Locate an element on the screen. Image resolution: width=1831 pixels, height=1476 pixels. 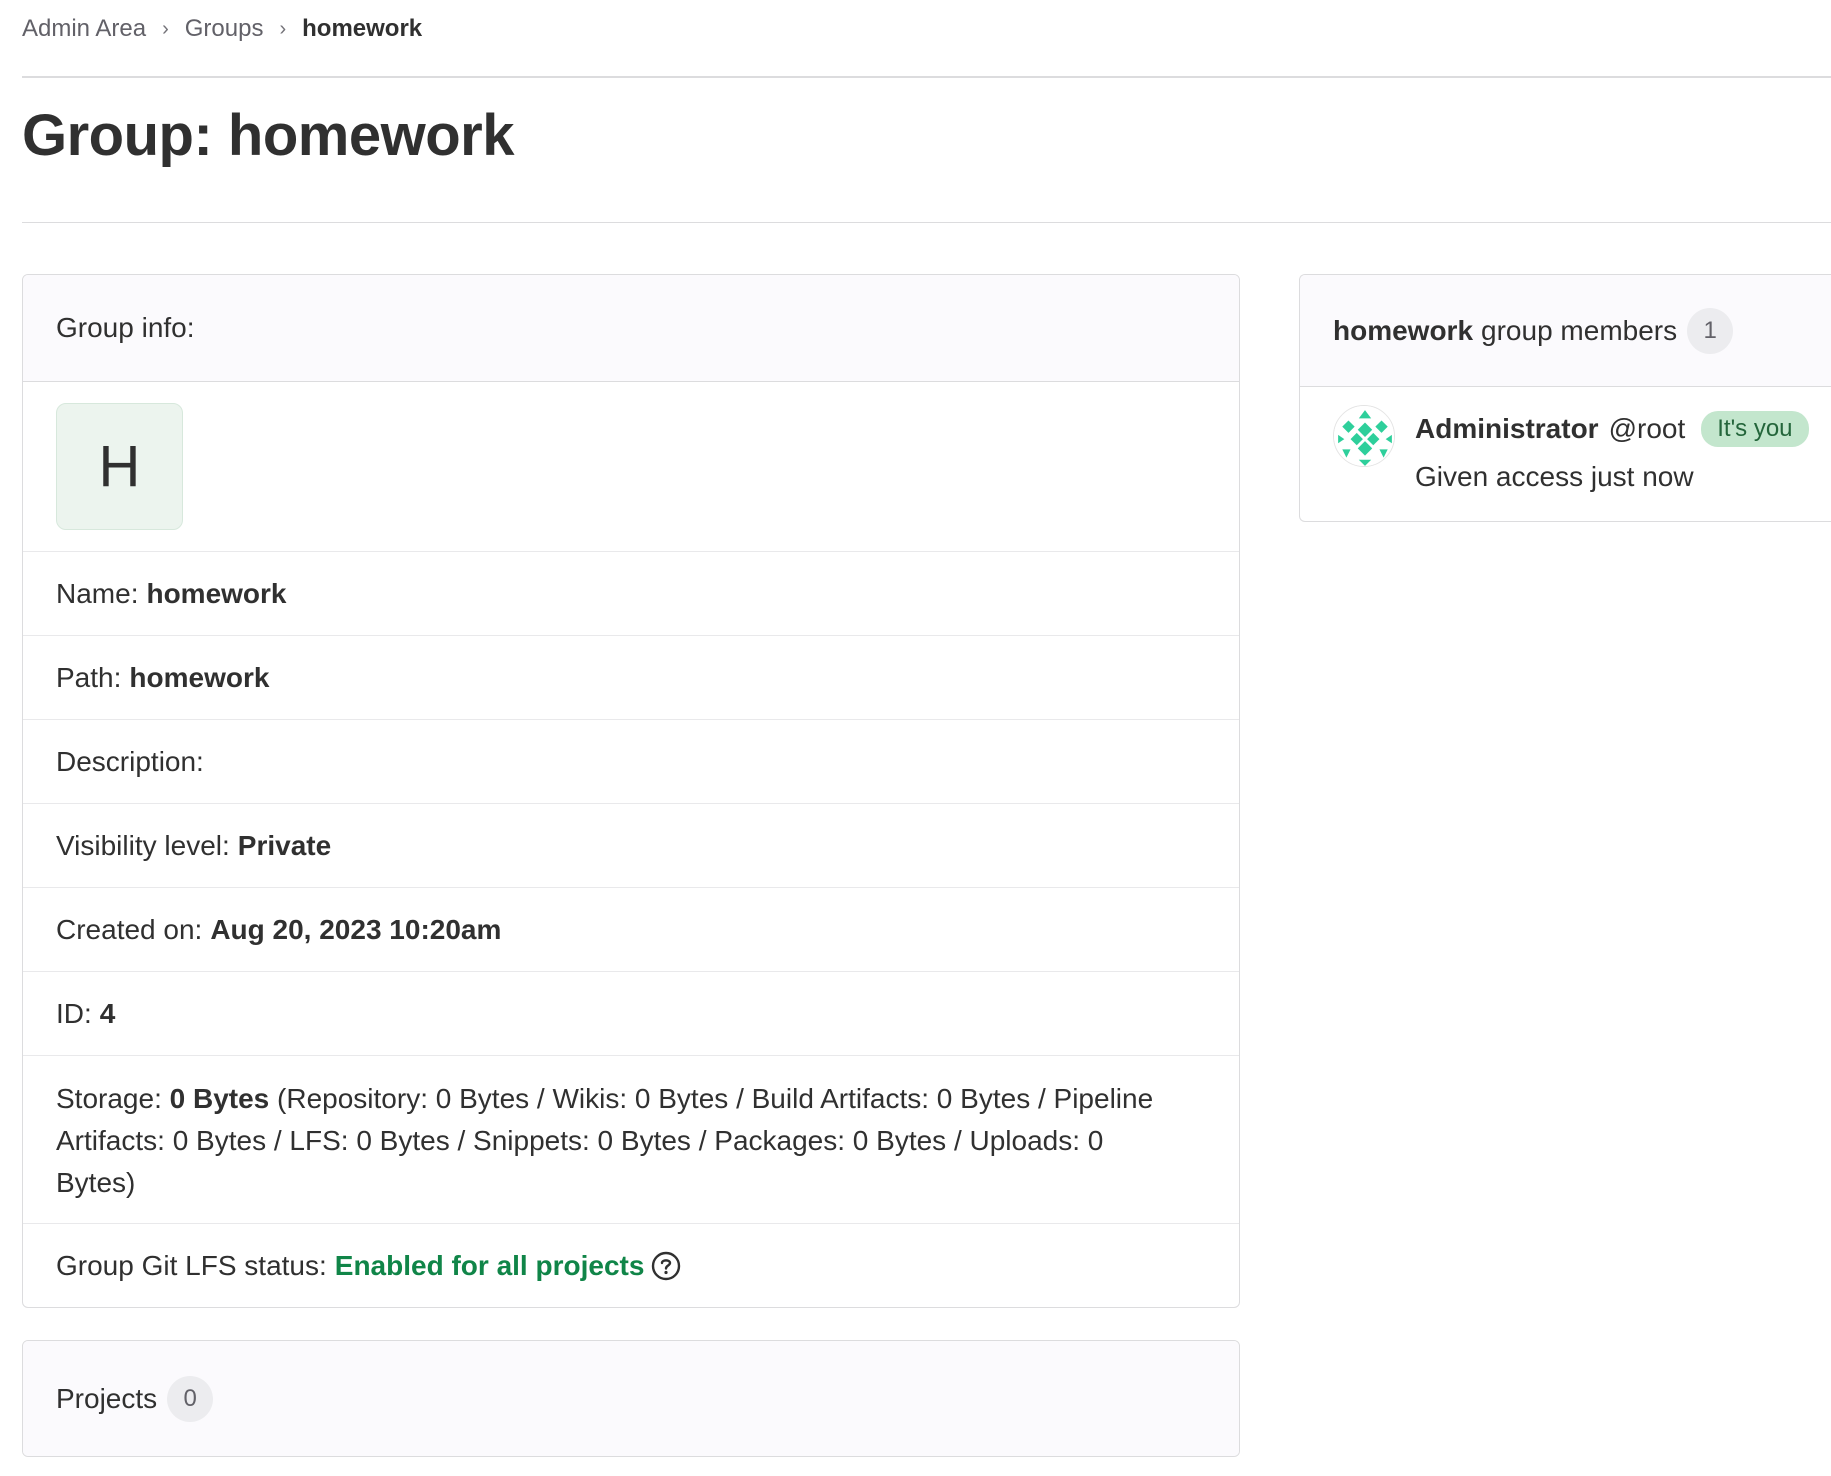
group-path-row: Path: homework is located at coordinates (631, 678).